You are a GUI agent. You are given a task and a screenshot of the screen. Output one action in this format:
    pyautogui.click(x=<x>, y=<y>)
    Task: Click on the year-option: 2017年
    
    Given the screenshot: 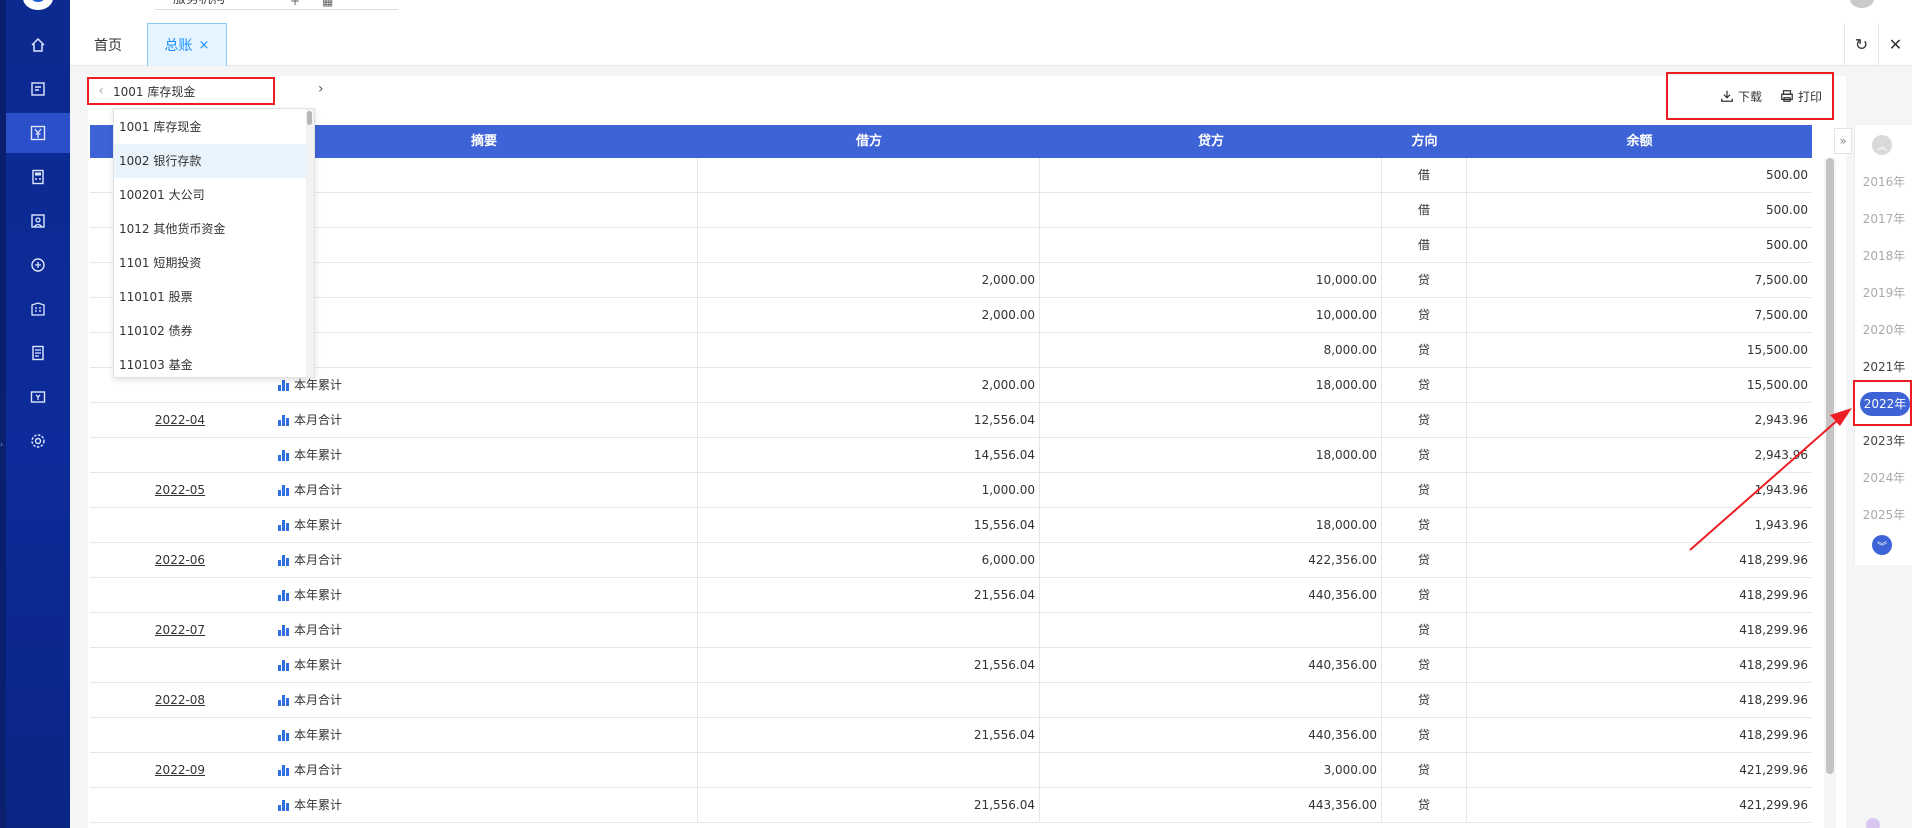 What is the action you would take?
    pyautogui.click(x=1884, y=219)
    